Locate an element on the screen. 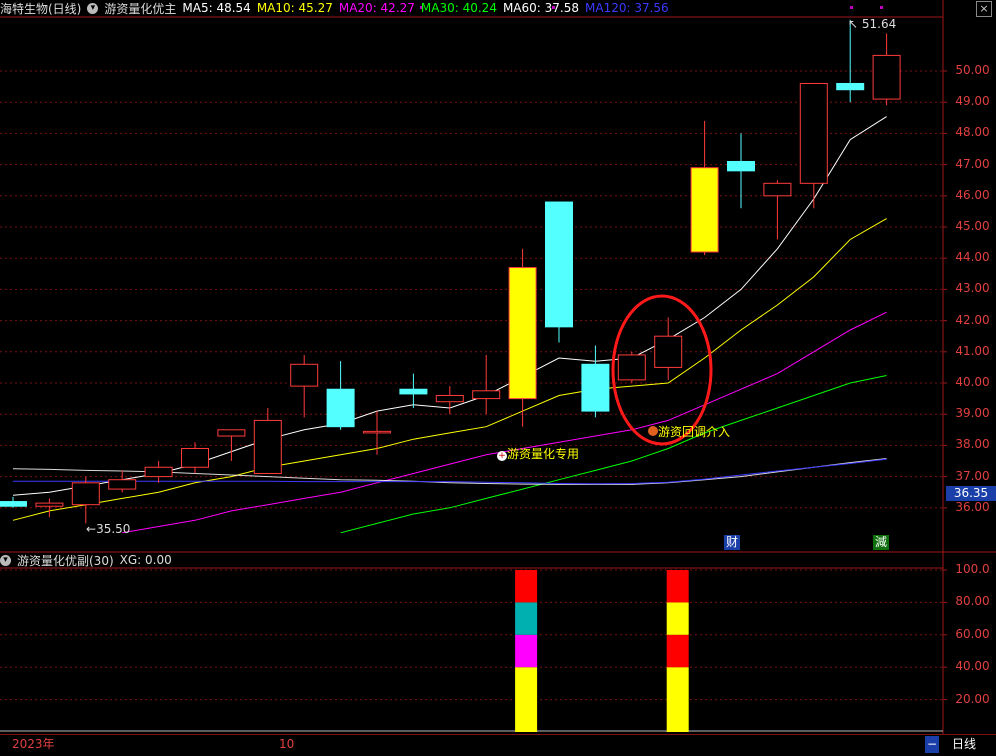 This screenshot has height=756, width=996. sub-indicator-name: 游资量化优副(30) is located at coordinates (65, 560).